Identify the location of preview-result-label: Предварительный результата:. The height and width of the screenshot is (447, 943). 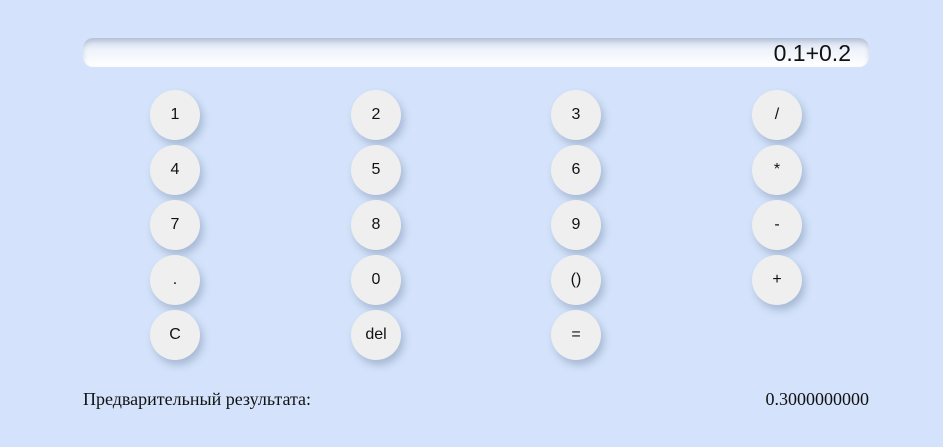
(197, 399).